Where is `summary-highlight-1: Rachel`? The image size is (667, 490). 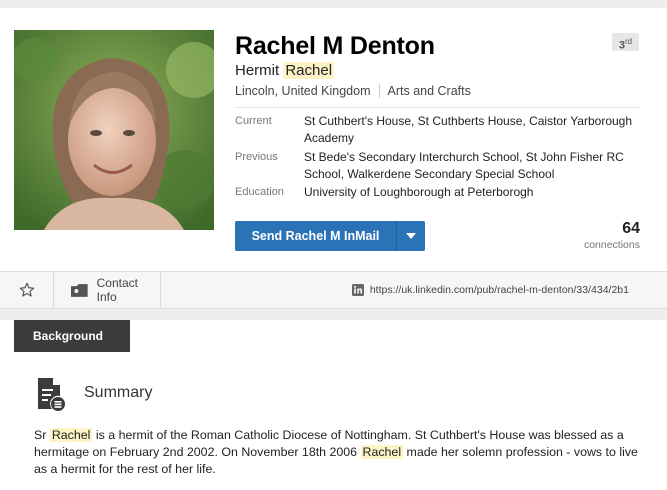
summary-highlight-1: Rachel is located at coordinates (71, 435).